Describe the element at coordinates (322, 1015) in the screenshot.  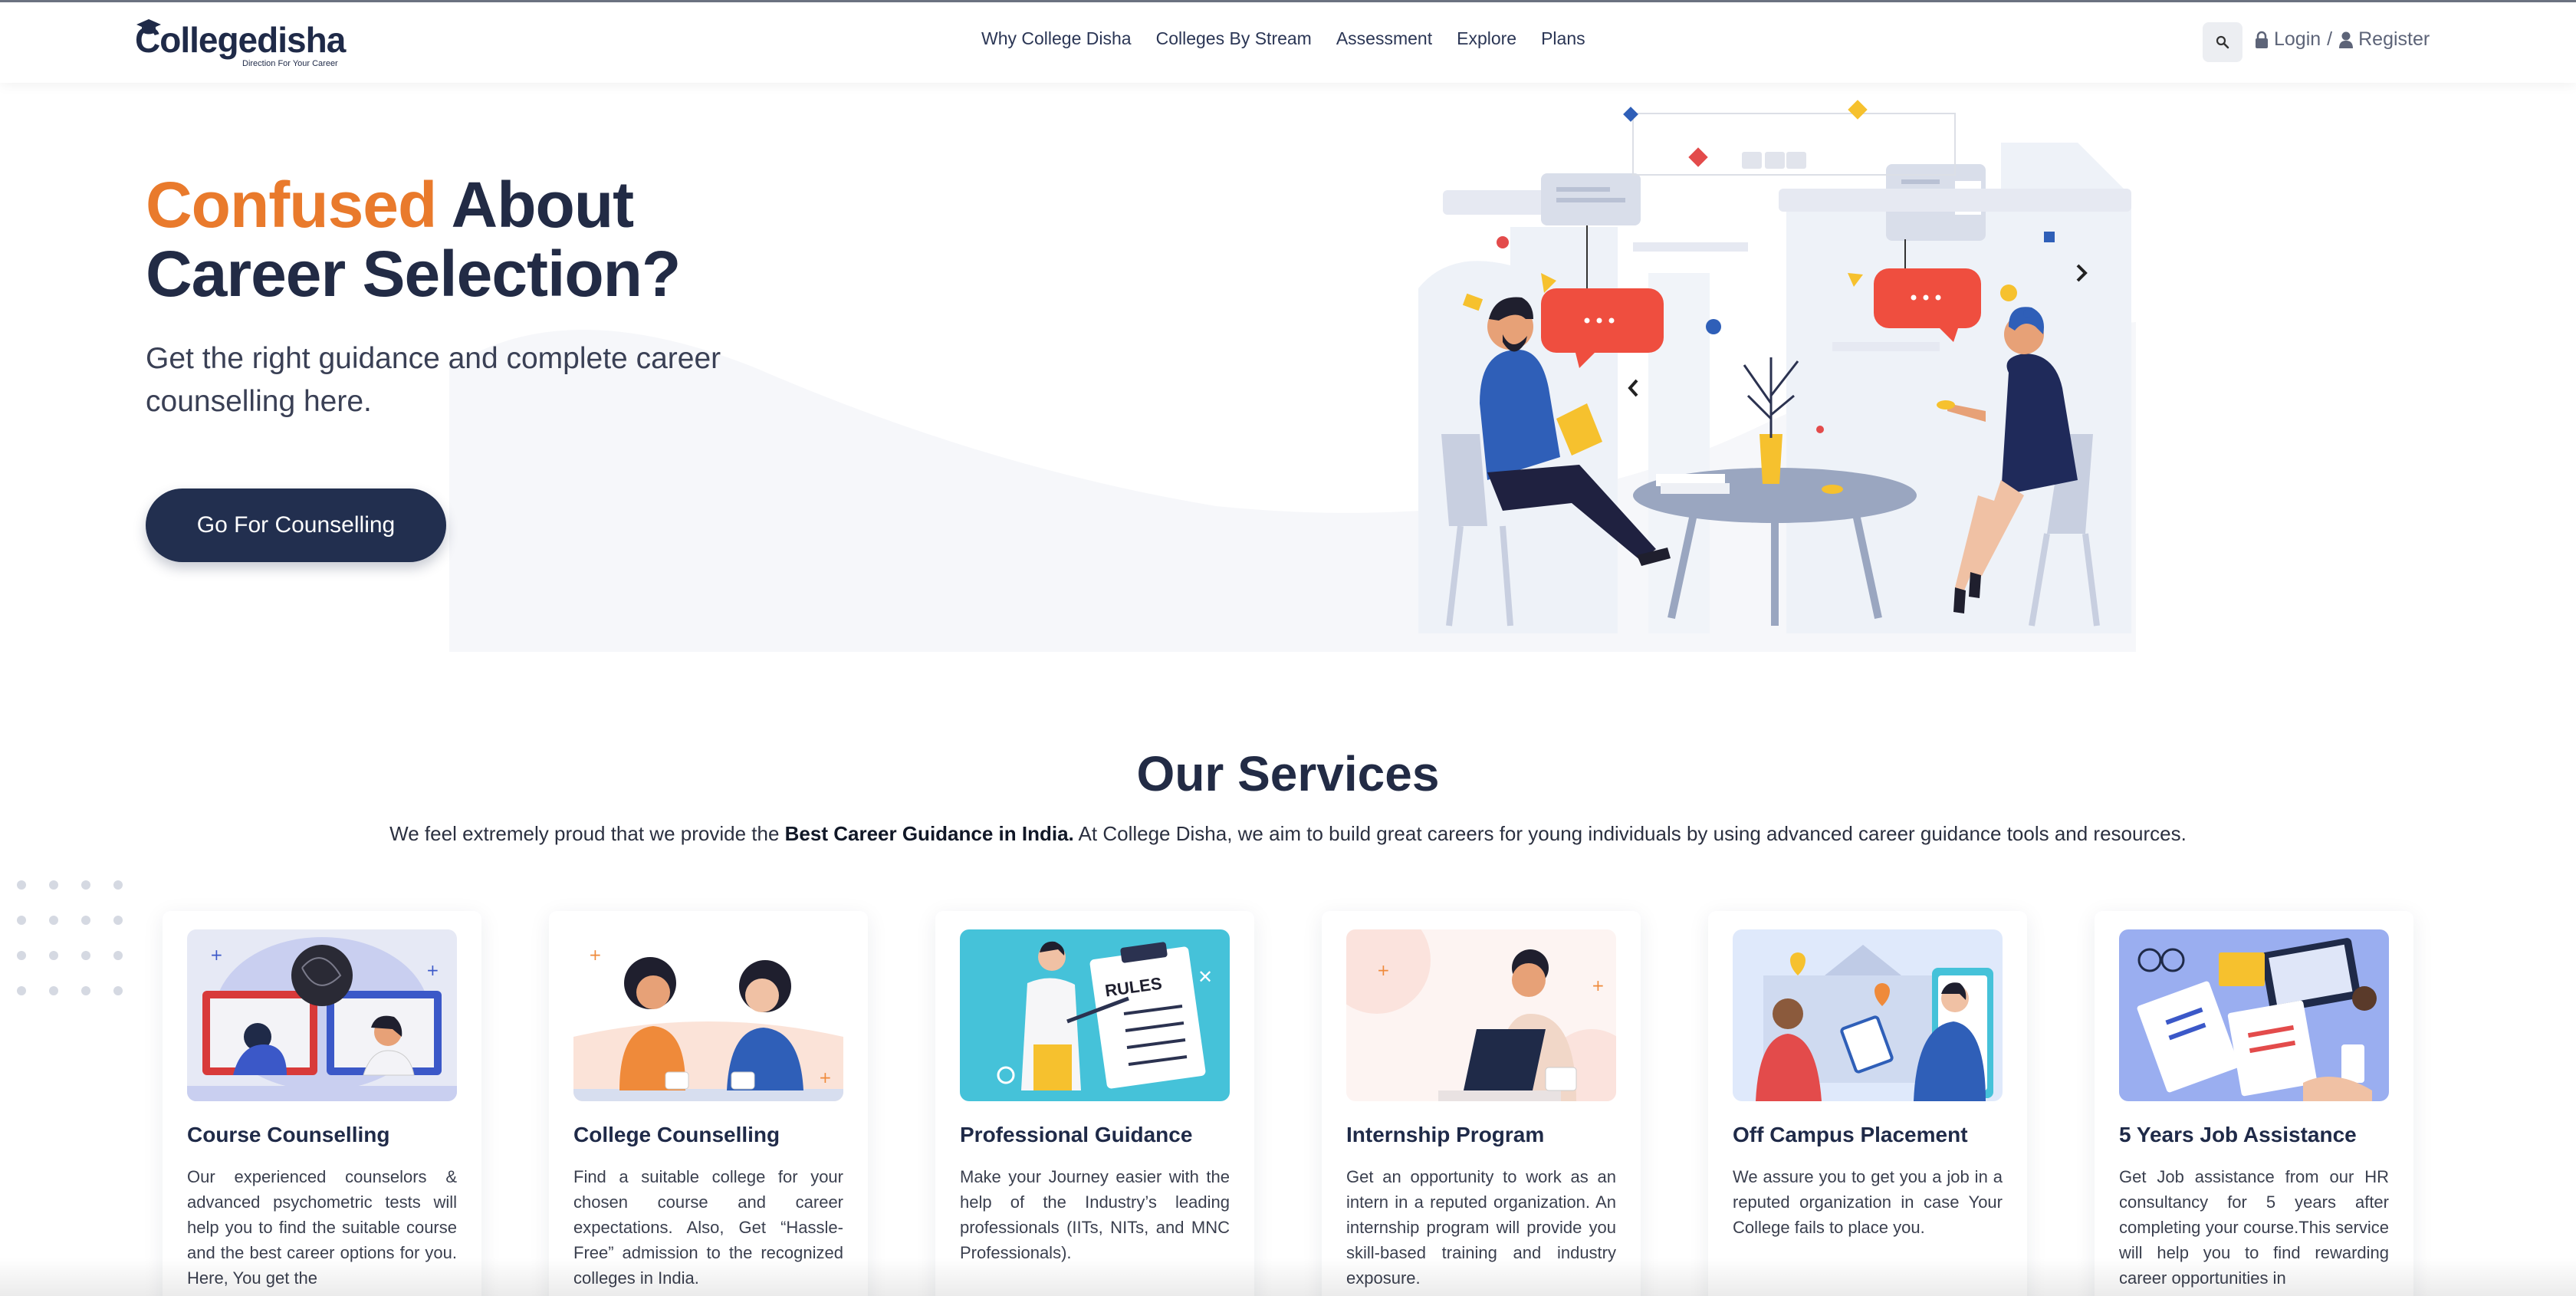
I see `course-counselling-image: + +` at that location.